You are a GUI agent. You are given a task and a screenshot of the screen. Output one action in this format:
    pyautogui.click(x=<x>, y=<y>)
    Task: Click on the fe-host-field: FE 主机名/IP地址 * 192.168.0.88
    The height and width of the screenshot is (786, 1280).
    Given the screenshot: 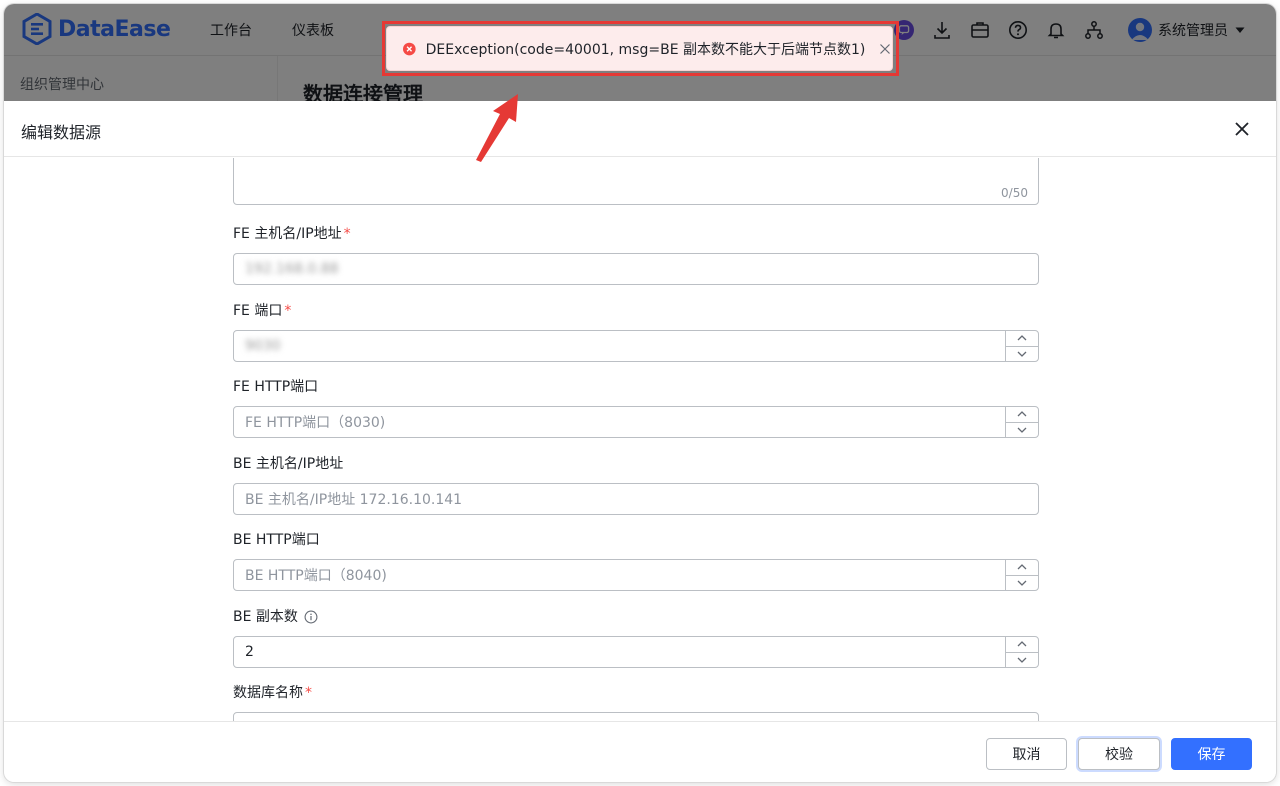 What is the action you would take?
    pyautogui.click(x=636, y=254)
    